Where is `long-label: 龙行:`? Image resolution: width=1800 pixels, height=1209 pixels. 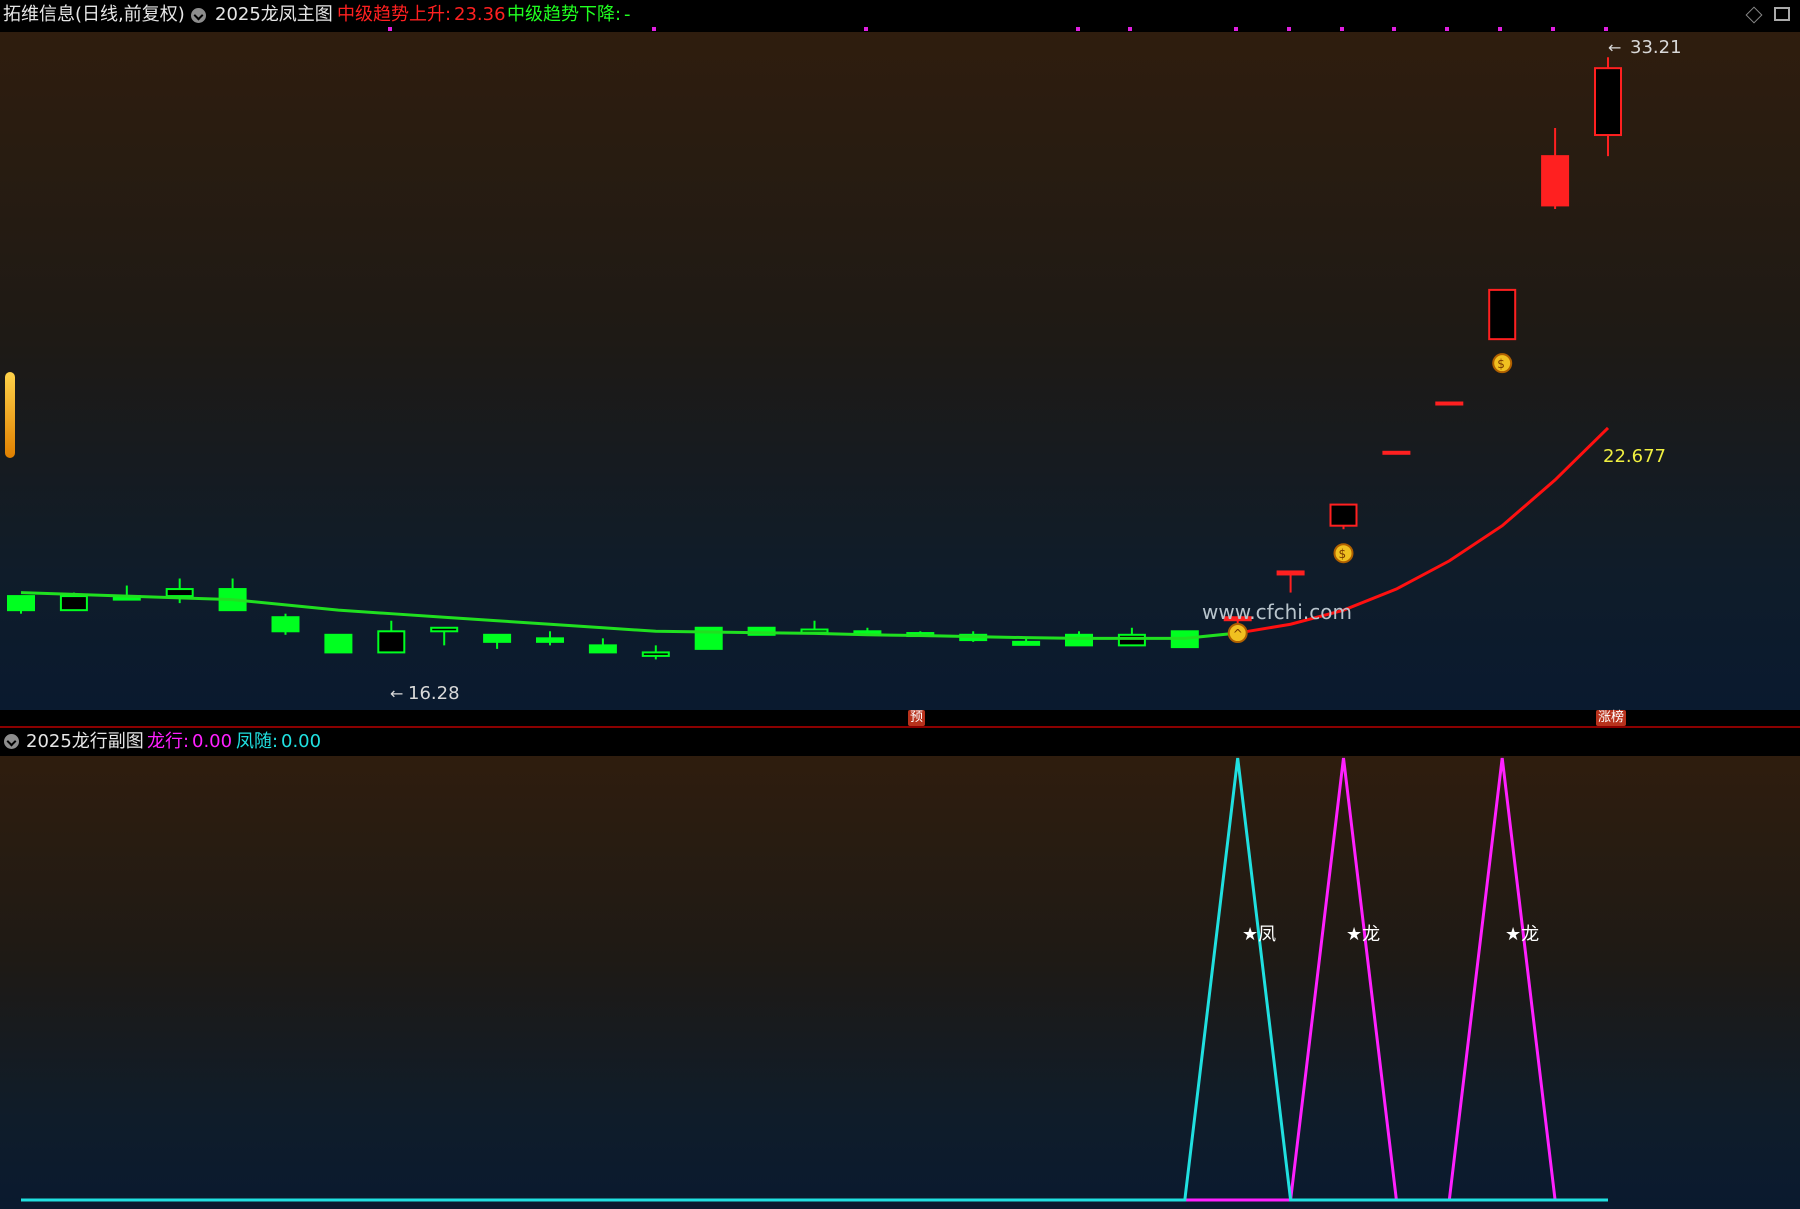 long-label: 龙行: is located at coordinates (168, 741).